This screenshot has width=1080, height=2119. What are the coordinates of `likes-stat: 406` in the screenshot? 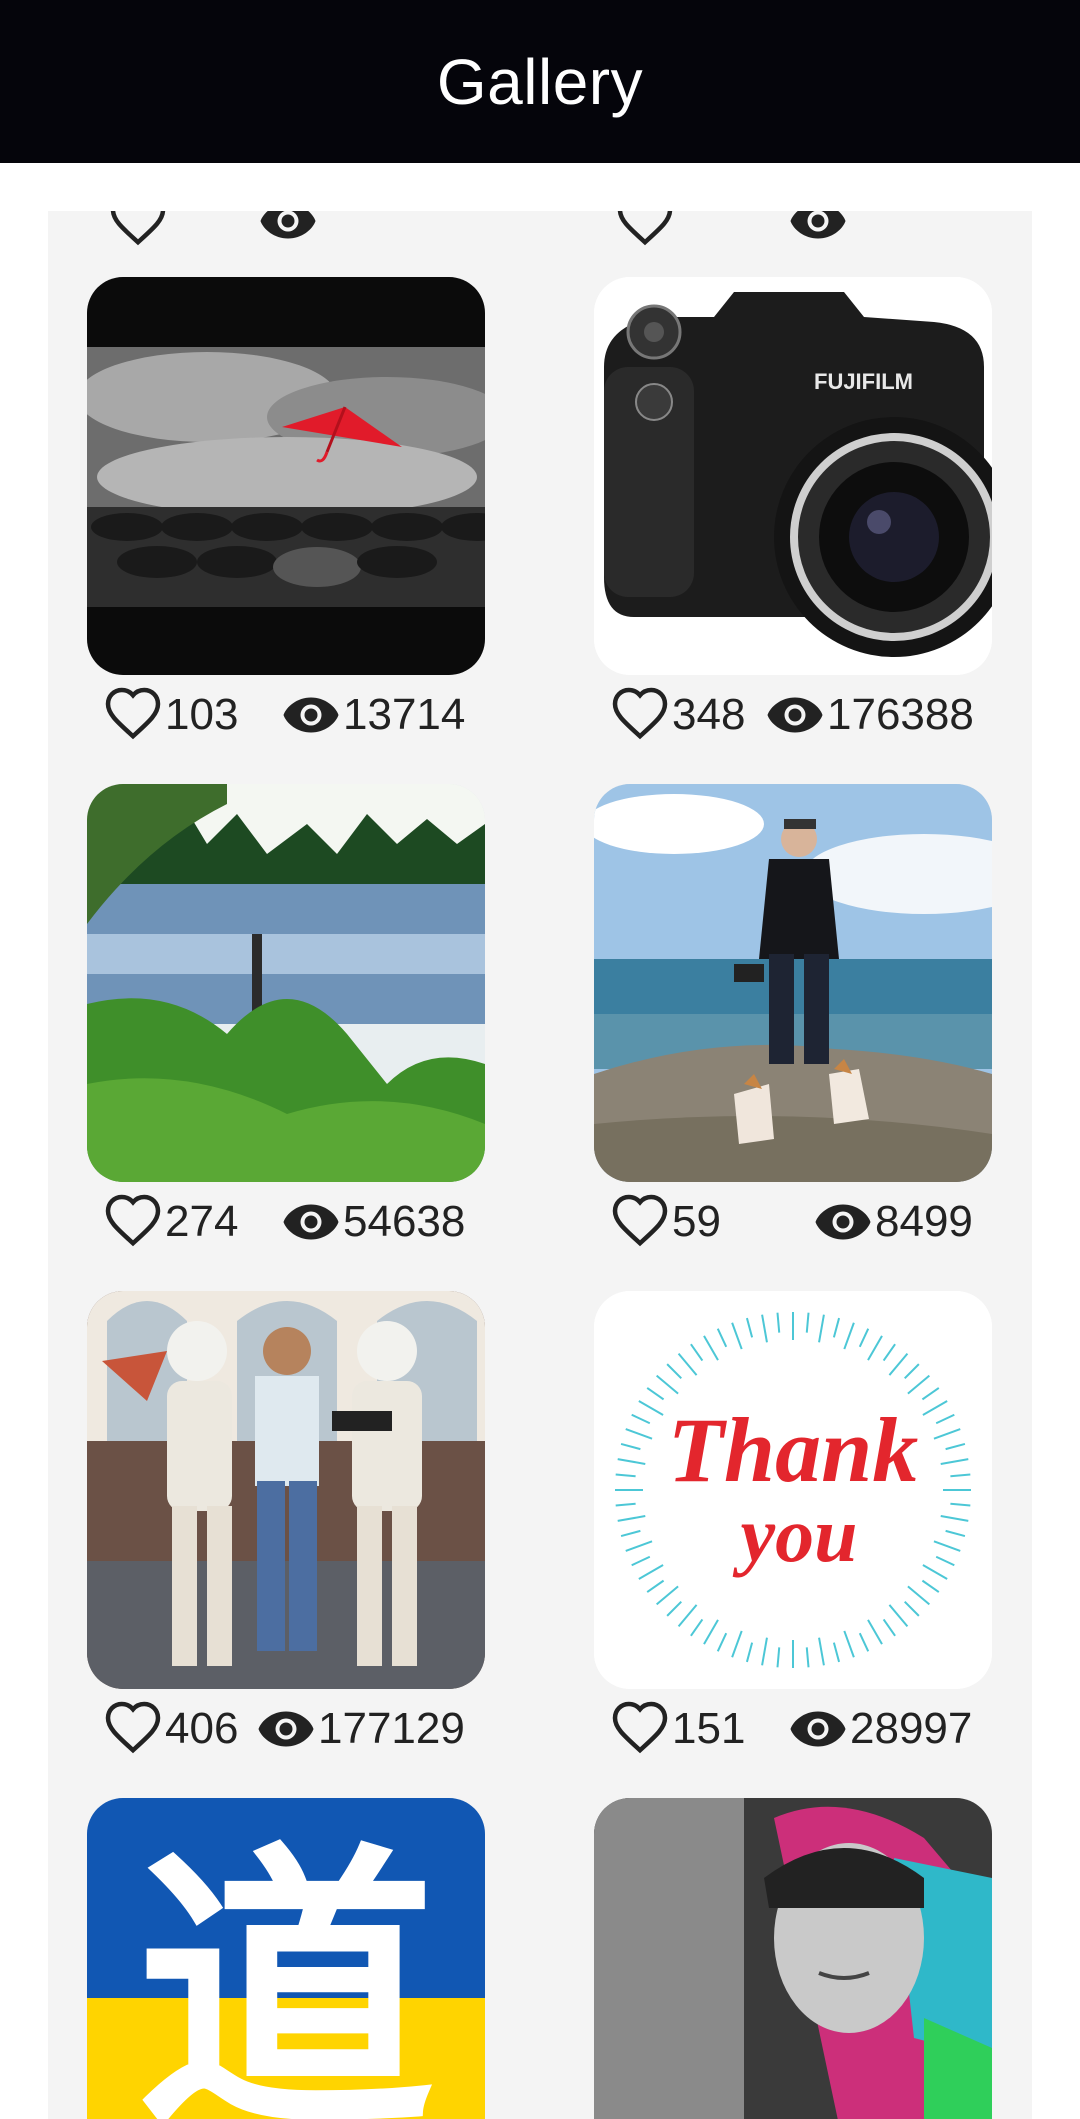 It's located at (170, 1729).